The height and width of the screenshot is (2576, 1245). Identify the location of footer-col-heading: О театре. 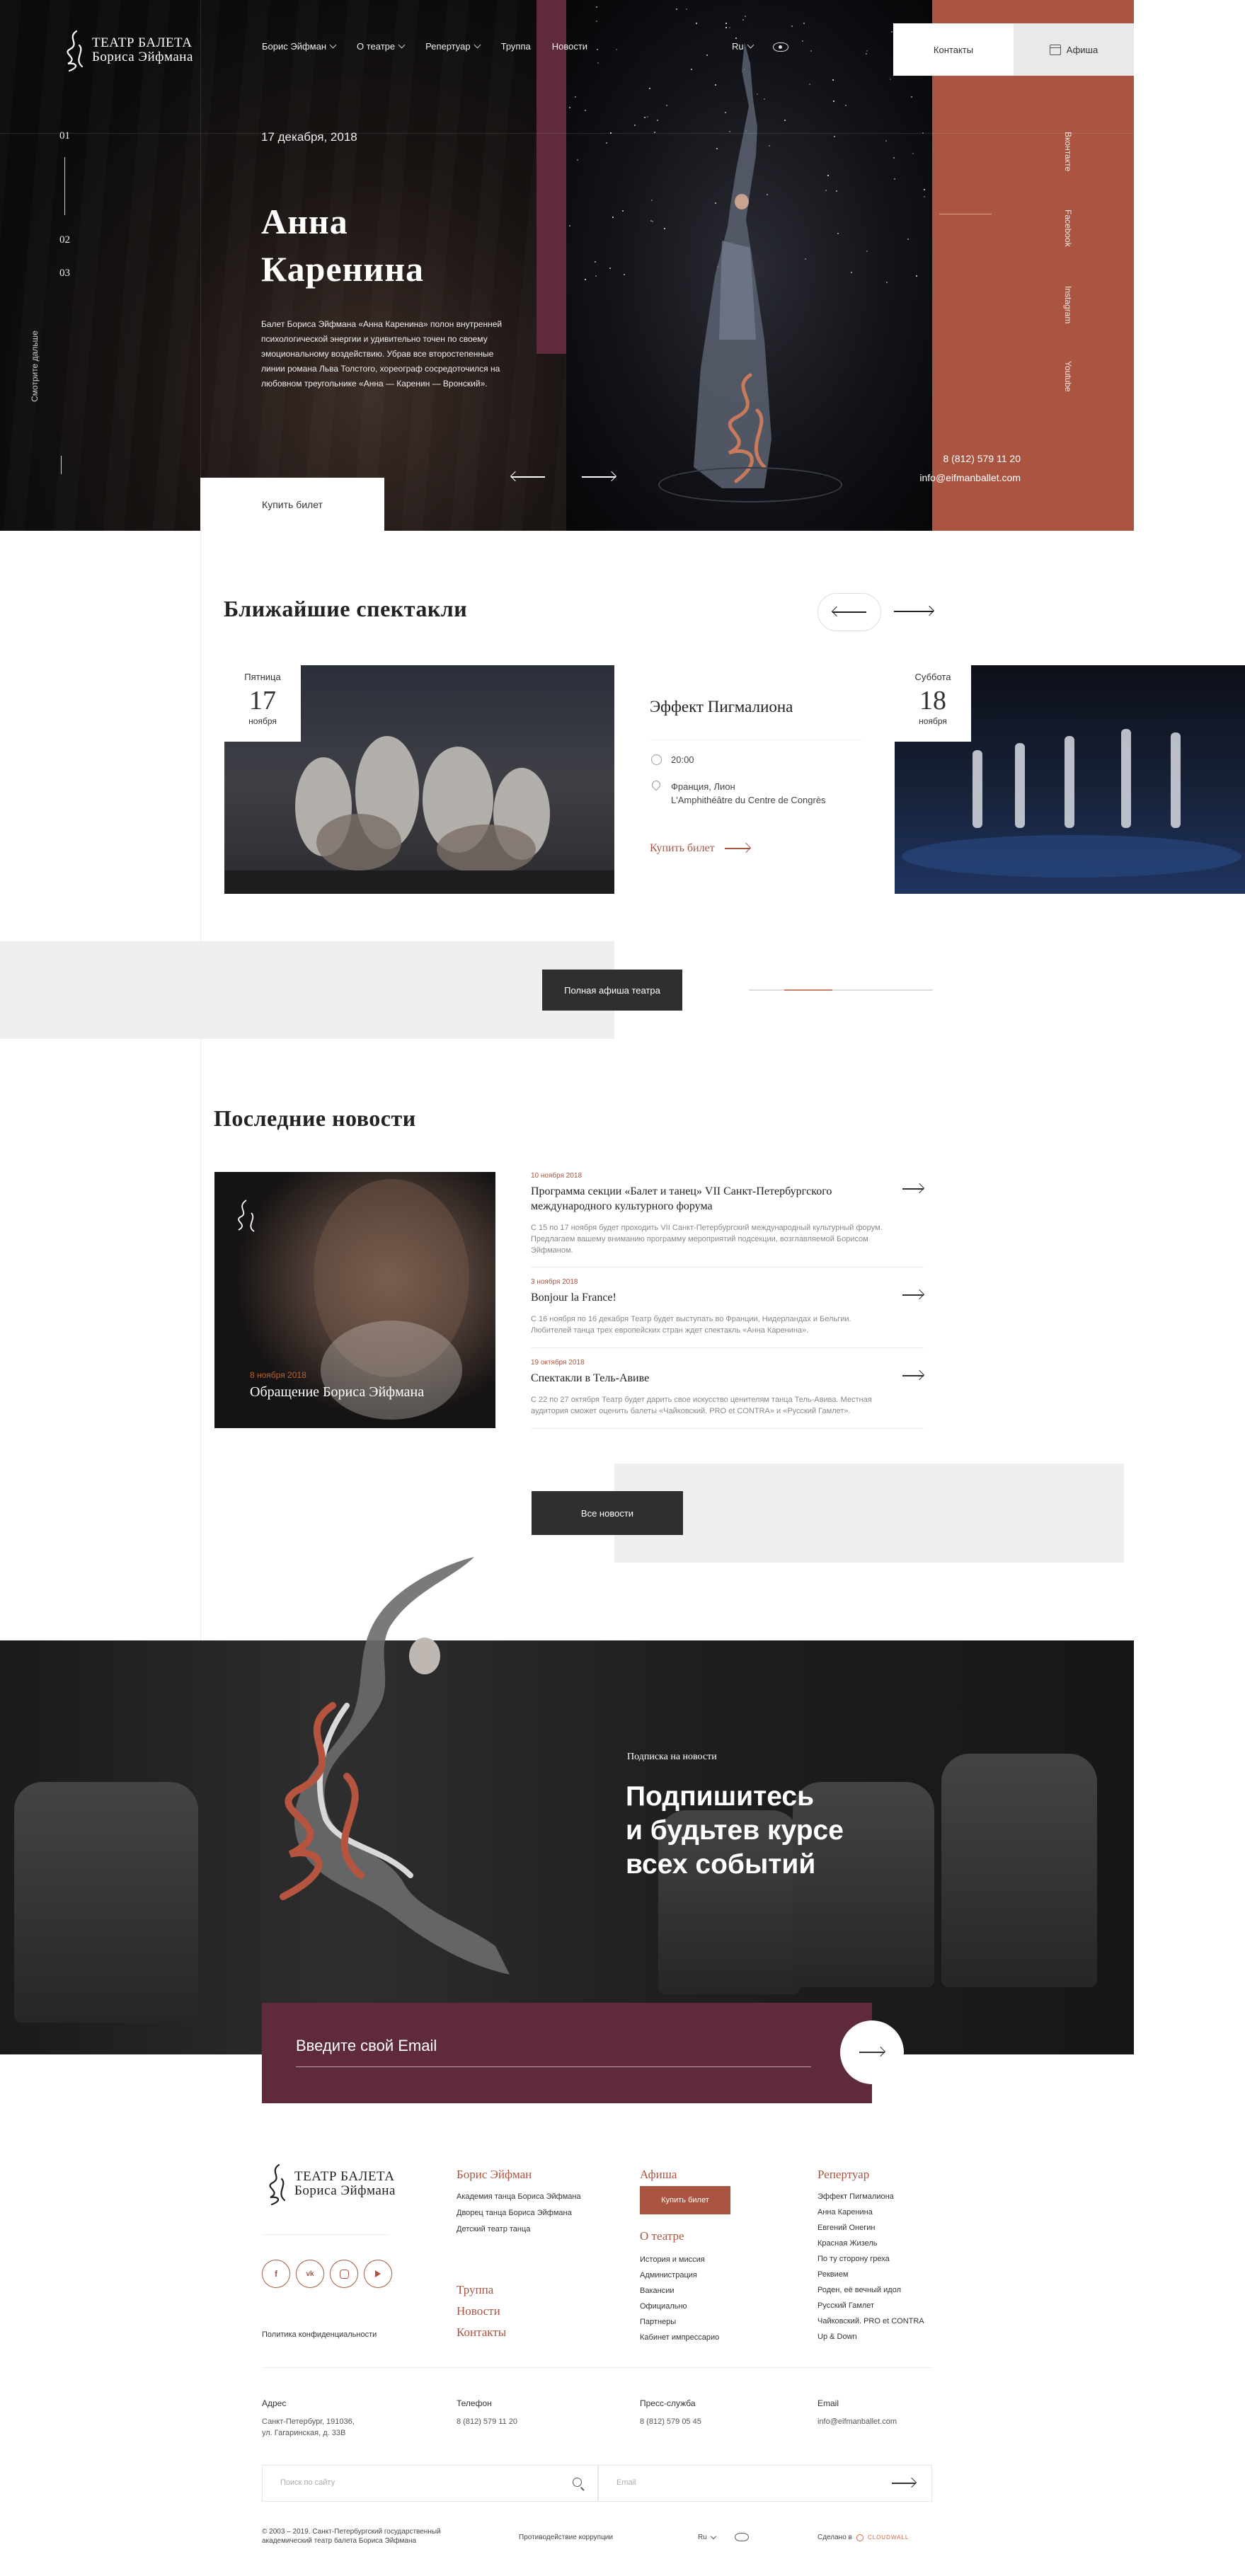
(662, 2236).